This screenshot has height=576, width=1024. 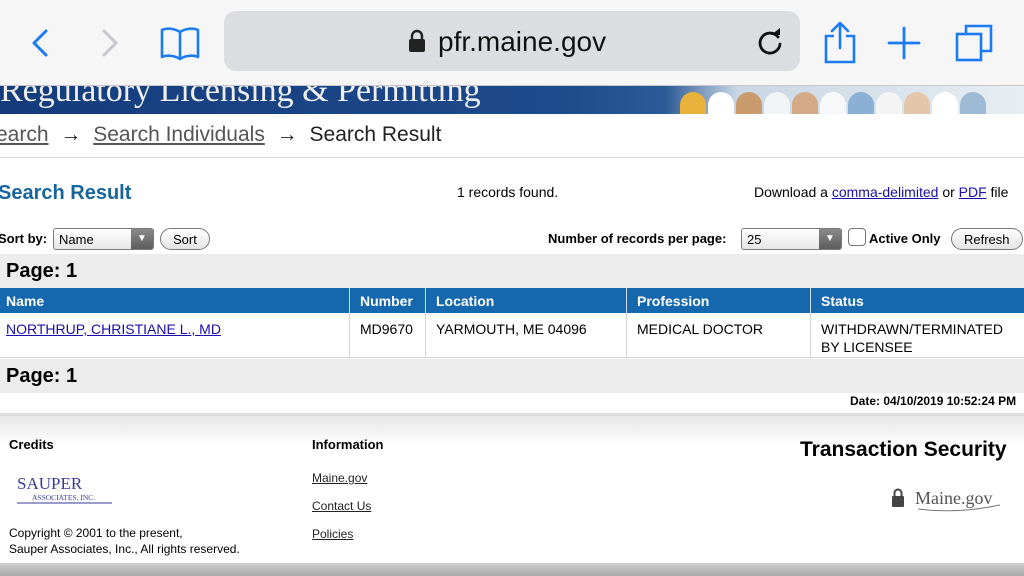 I want to click on browser-toolbar: pfr.maine.gov, so click(x=512, y=43).